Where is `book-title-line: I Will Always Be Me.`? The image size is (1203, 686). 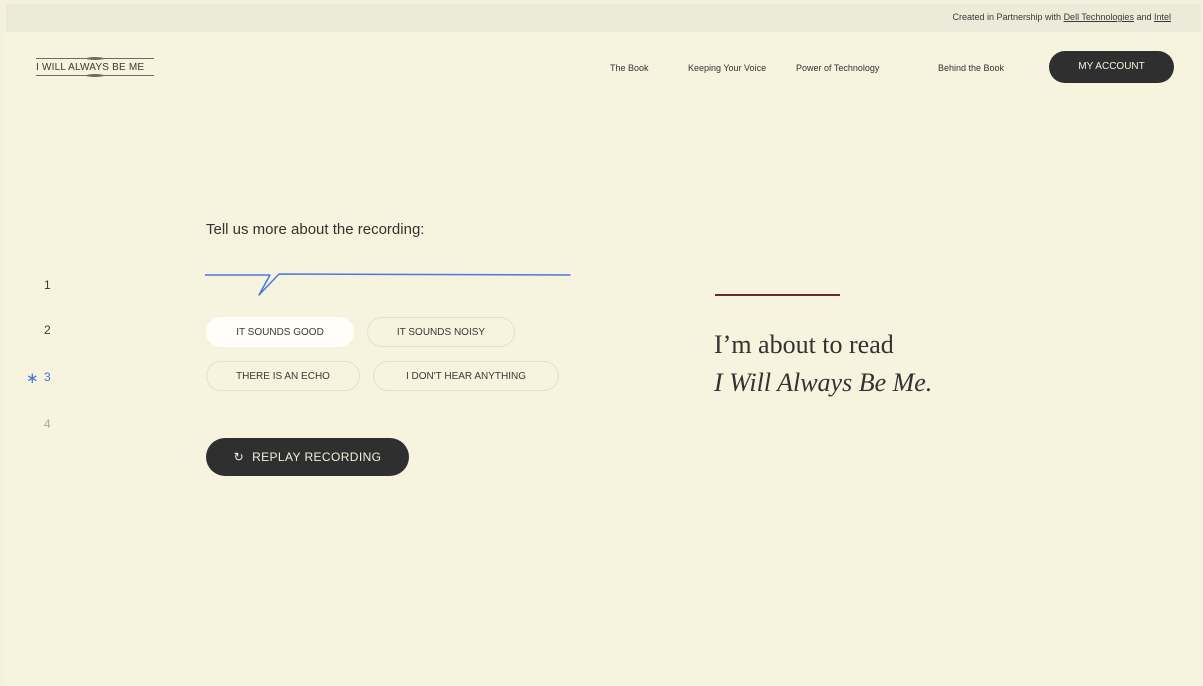
book-title-line: I Will Always Be Me. is located at coordinates (823, 382).